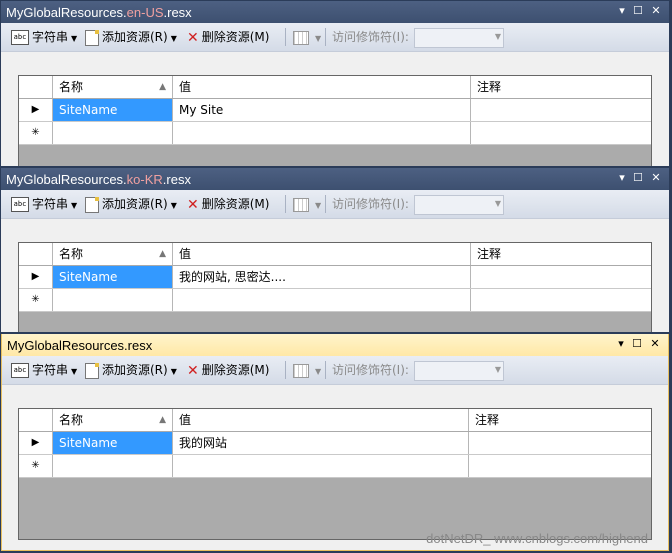  Describe the element at coordinates (321, 443) in the screenshot. I see `cell-value: 我的网站` at that location.